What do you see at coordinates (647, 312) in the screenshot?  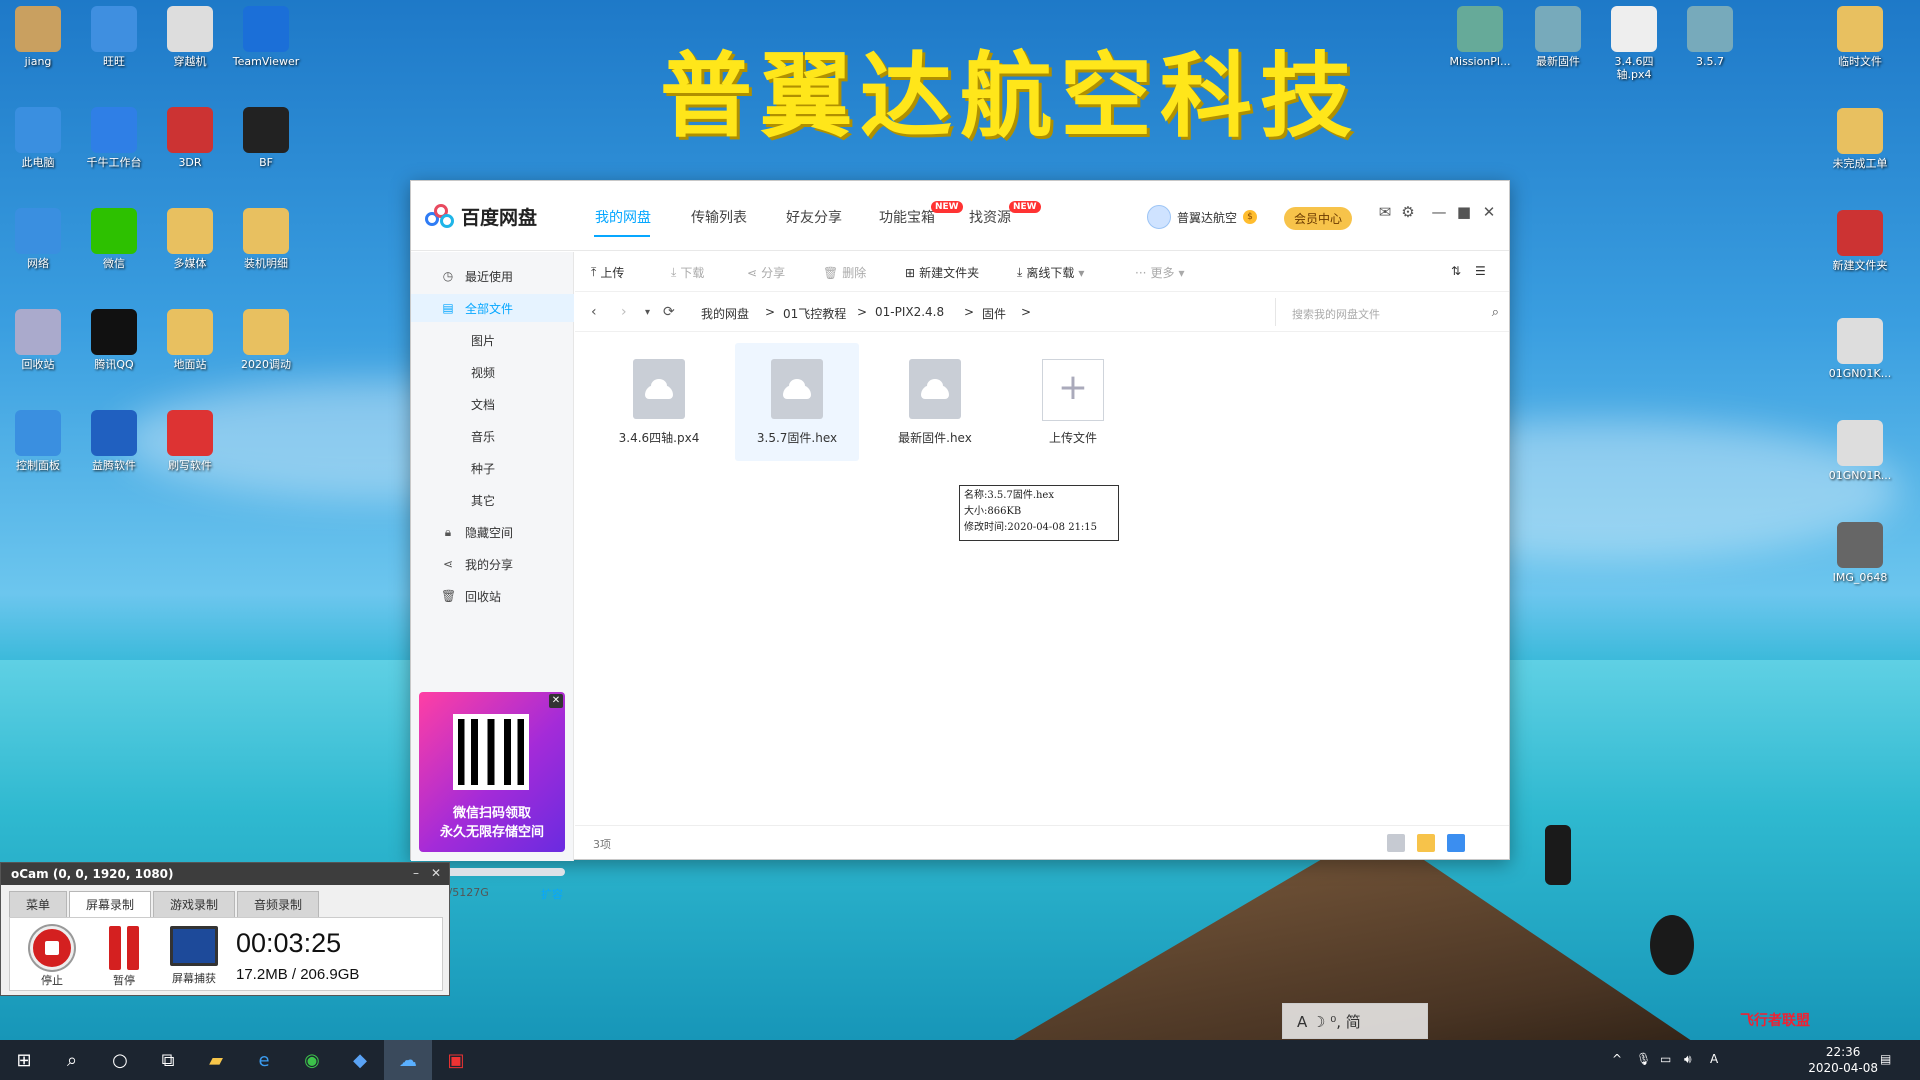 I see `history-dropdown-icon: ▾` at bounding box center [647, 312].